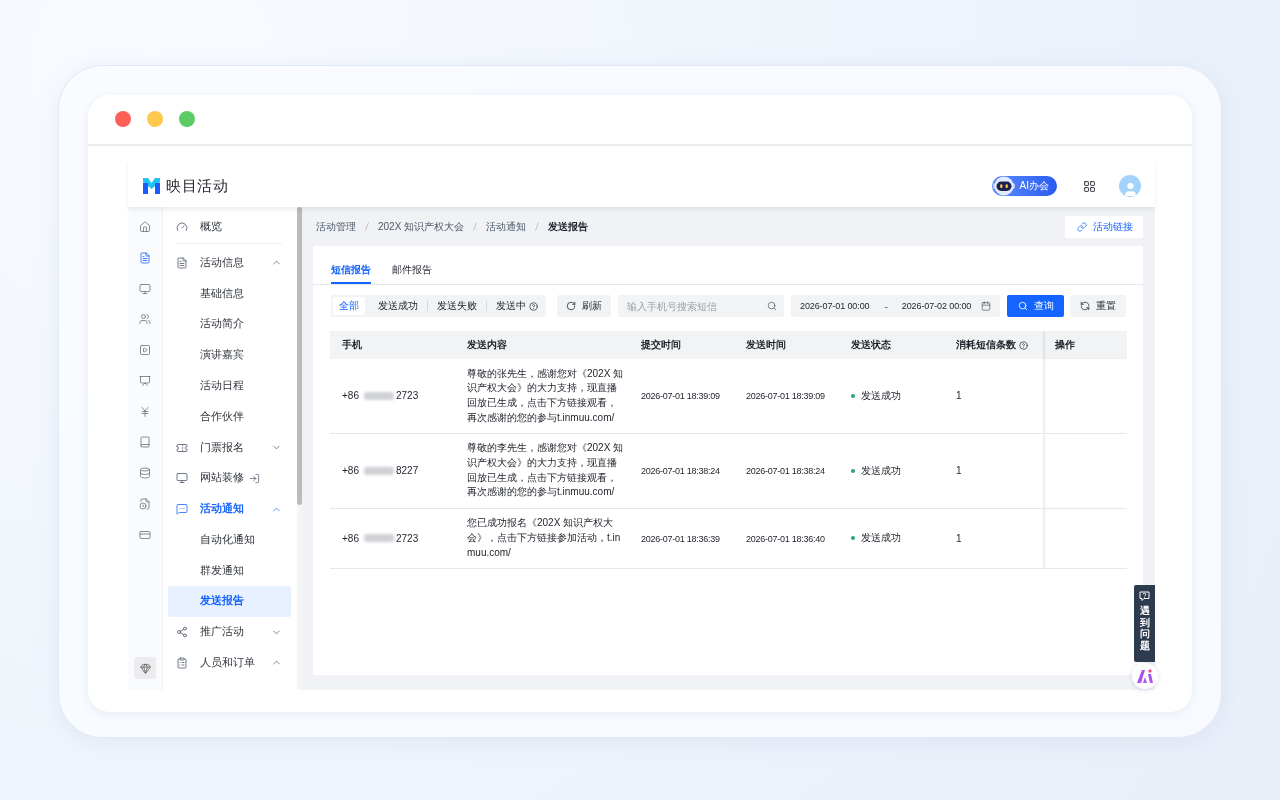 The height and width of the screenshot is (800, 1280). Describe the element at coordinates (766, 345) in the screenshot. I see `column-header: 发送时间` at that location.